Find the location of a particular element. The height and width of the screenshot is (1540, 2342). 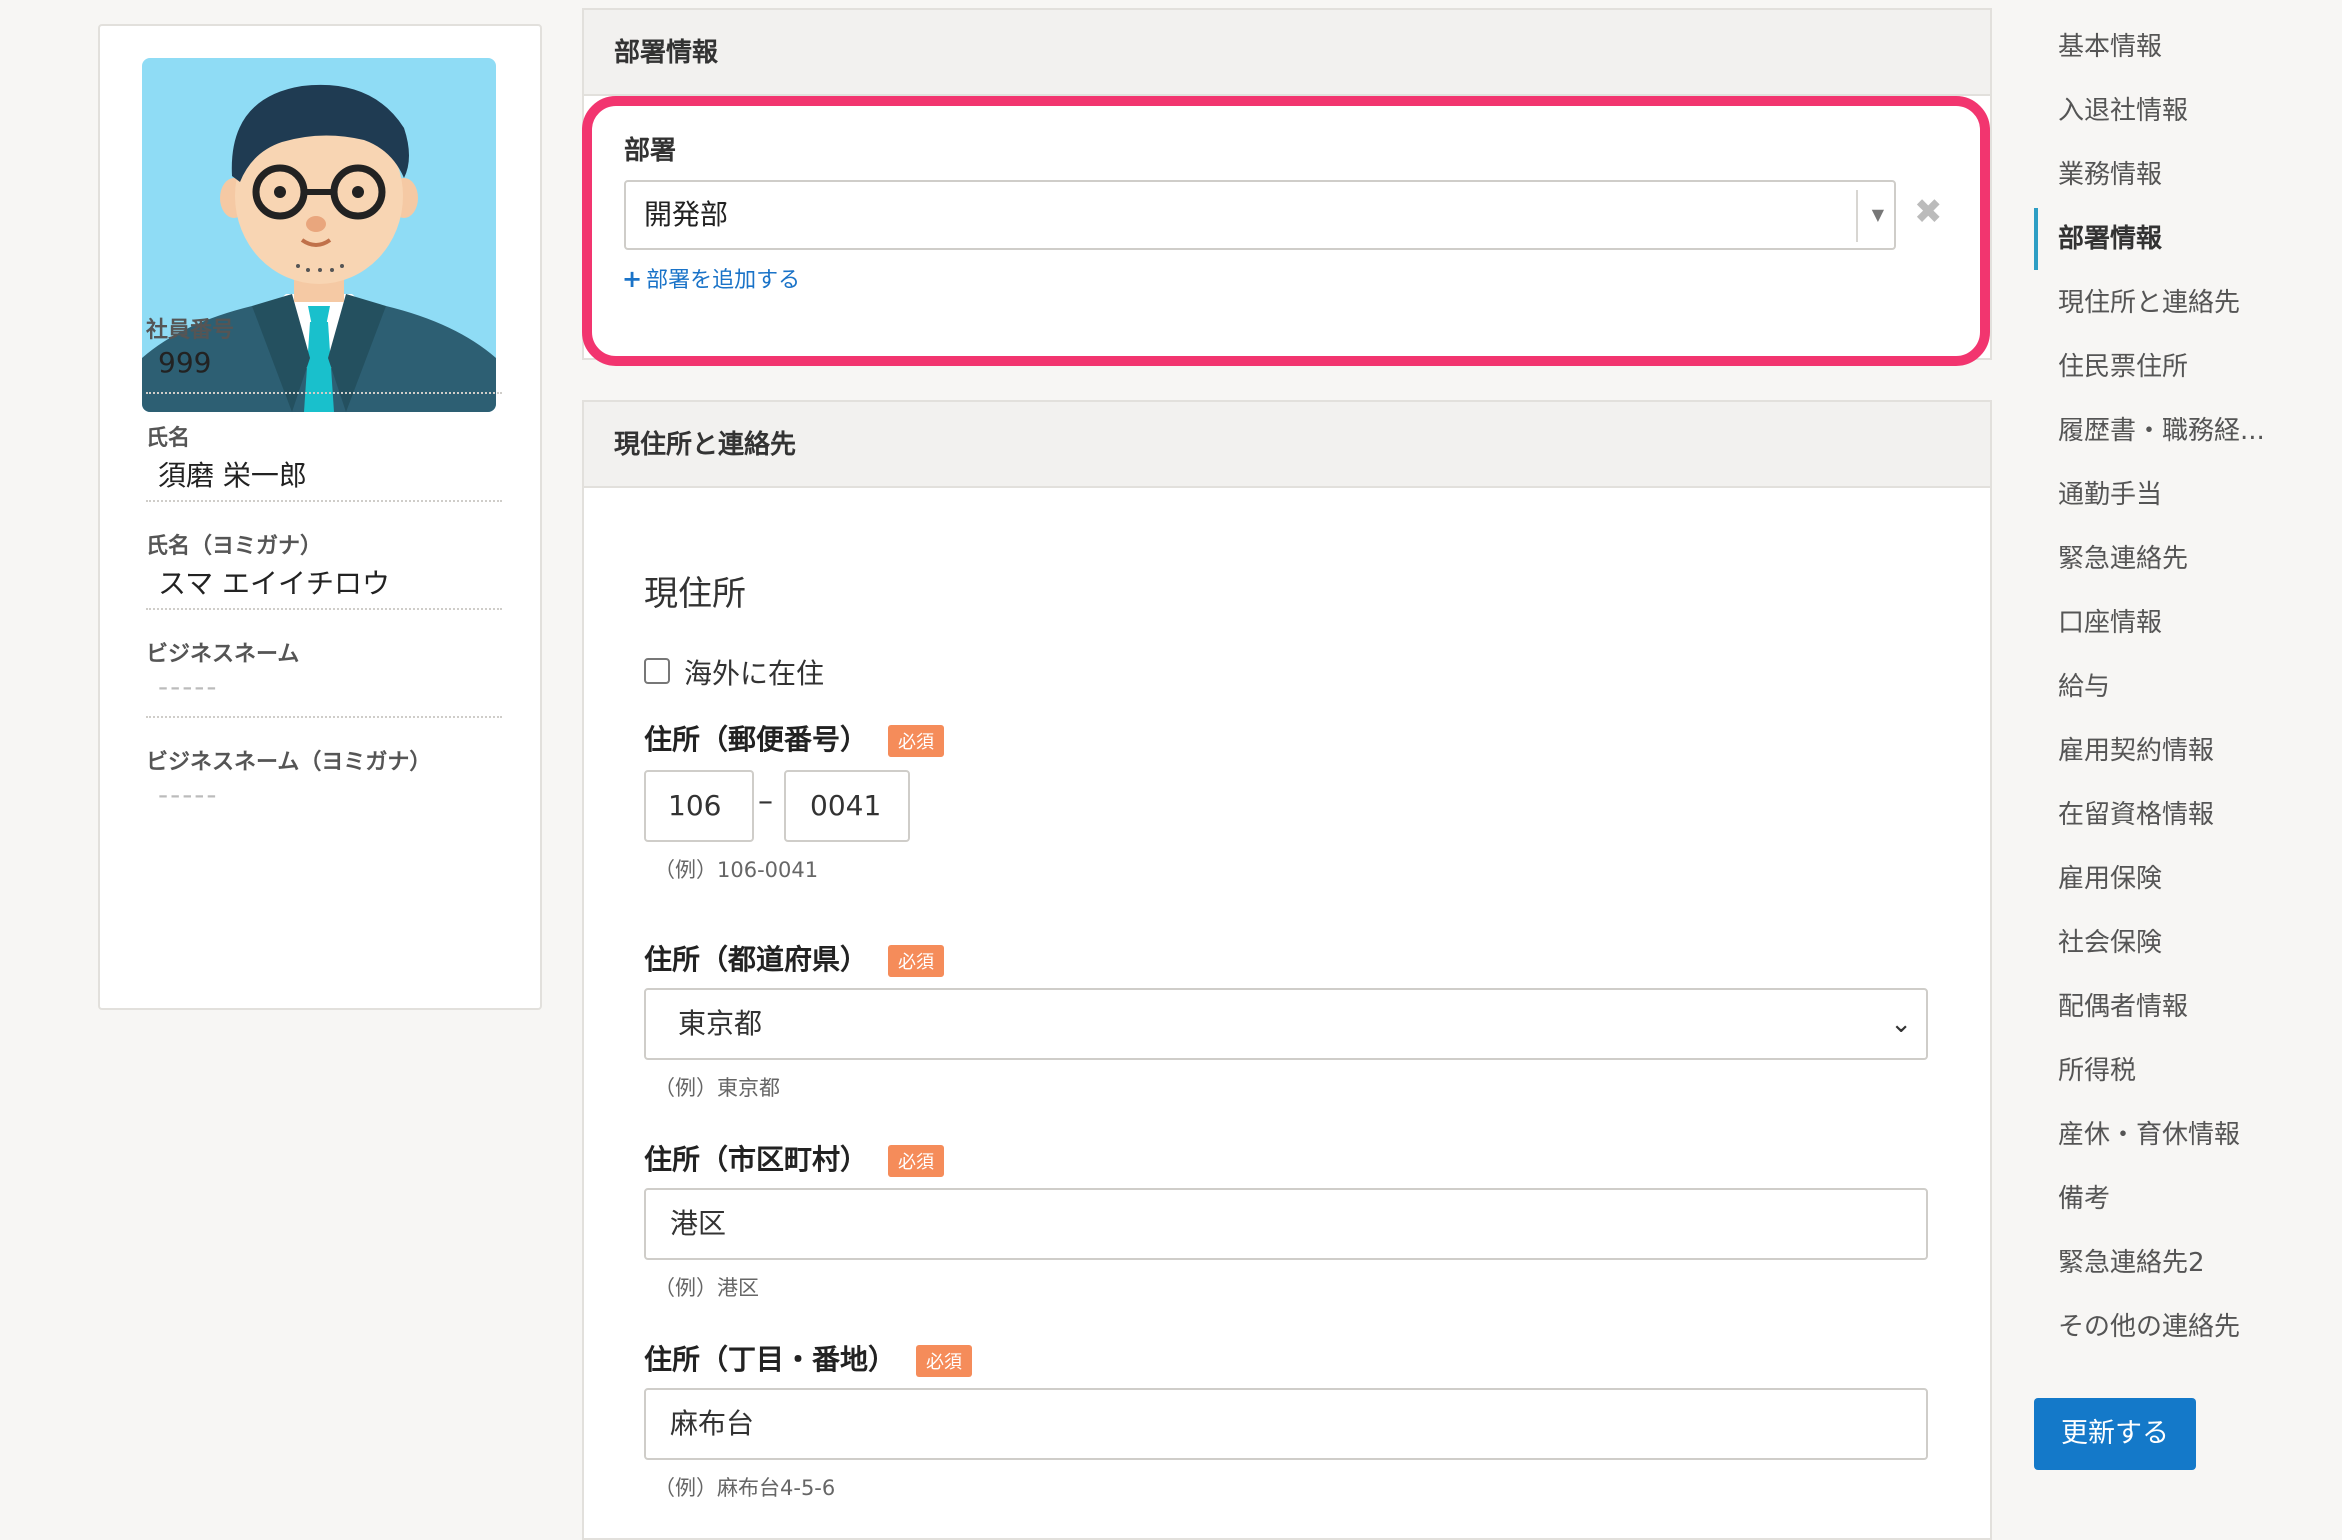

street-label-text: 住所（丁目・番地） is located at coordinates (770, 1359).